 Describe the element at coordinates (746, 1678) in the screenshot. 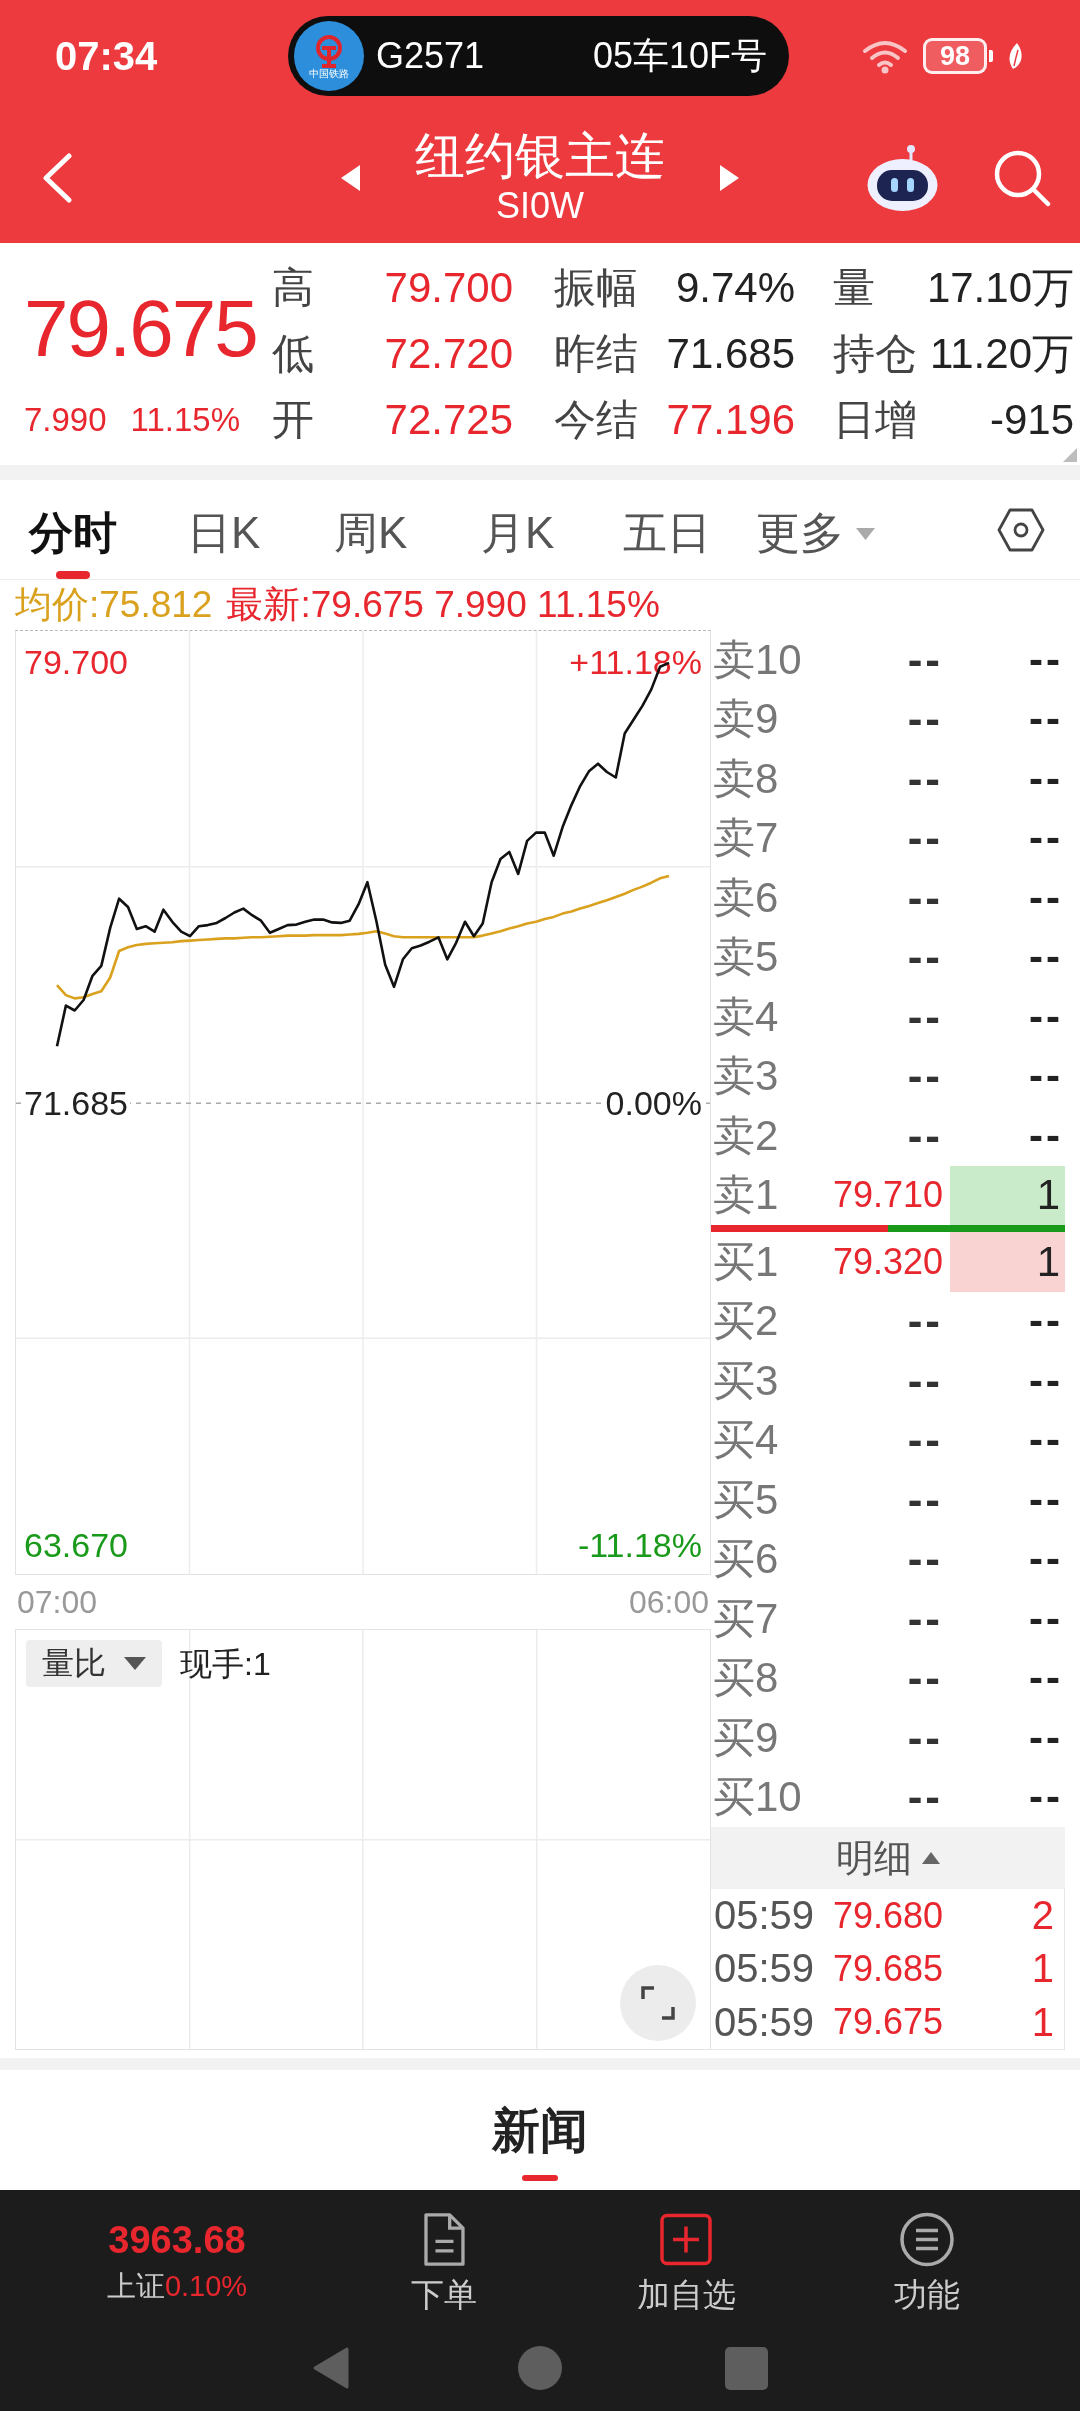

I see `order-level-label: 买8` at that location.